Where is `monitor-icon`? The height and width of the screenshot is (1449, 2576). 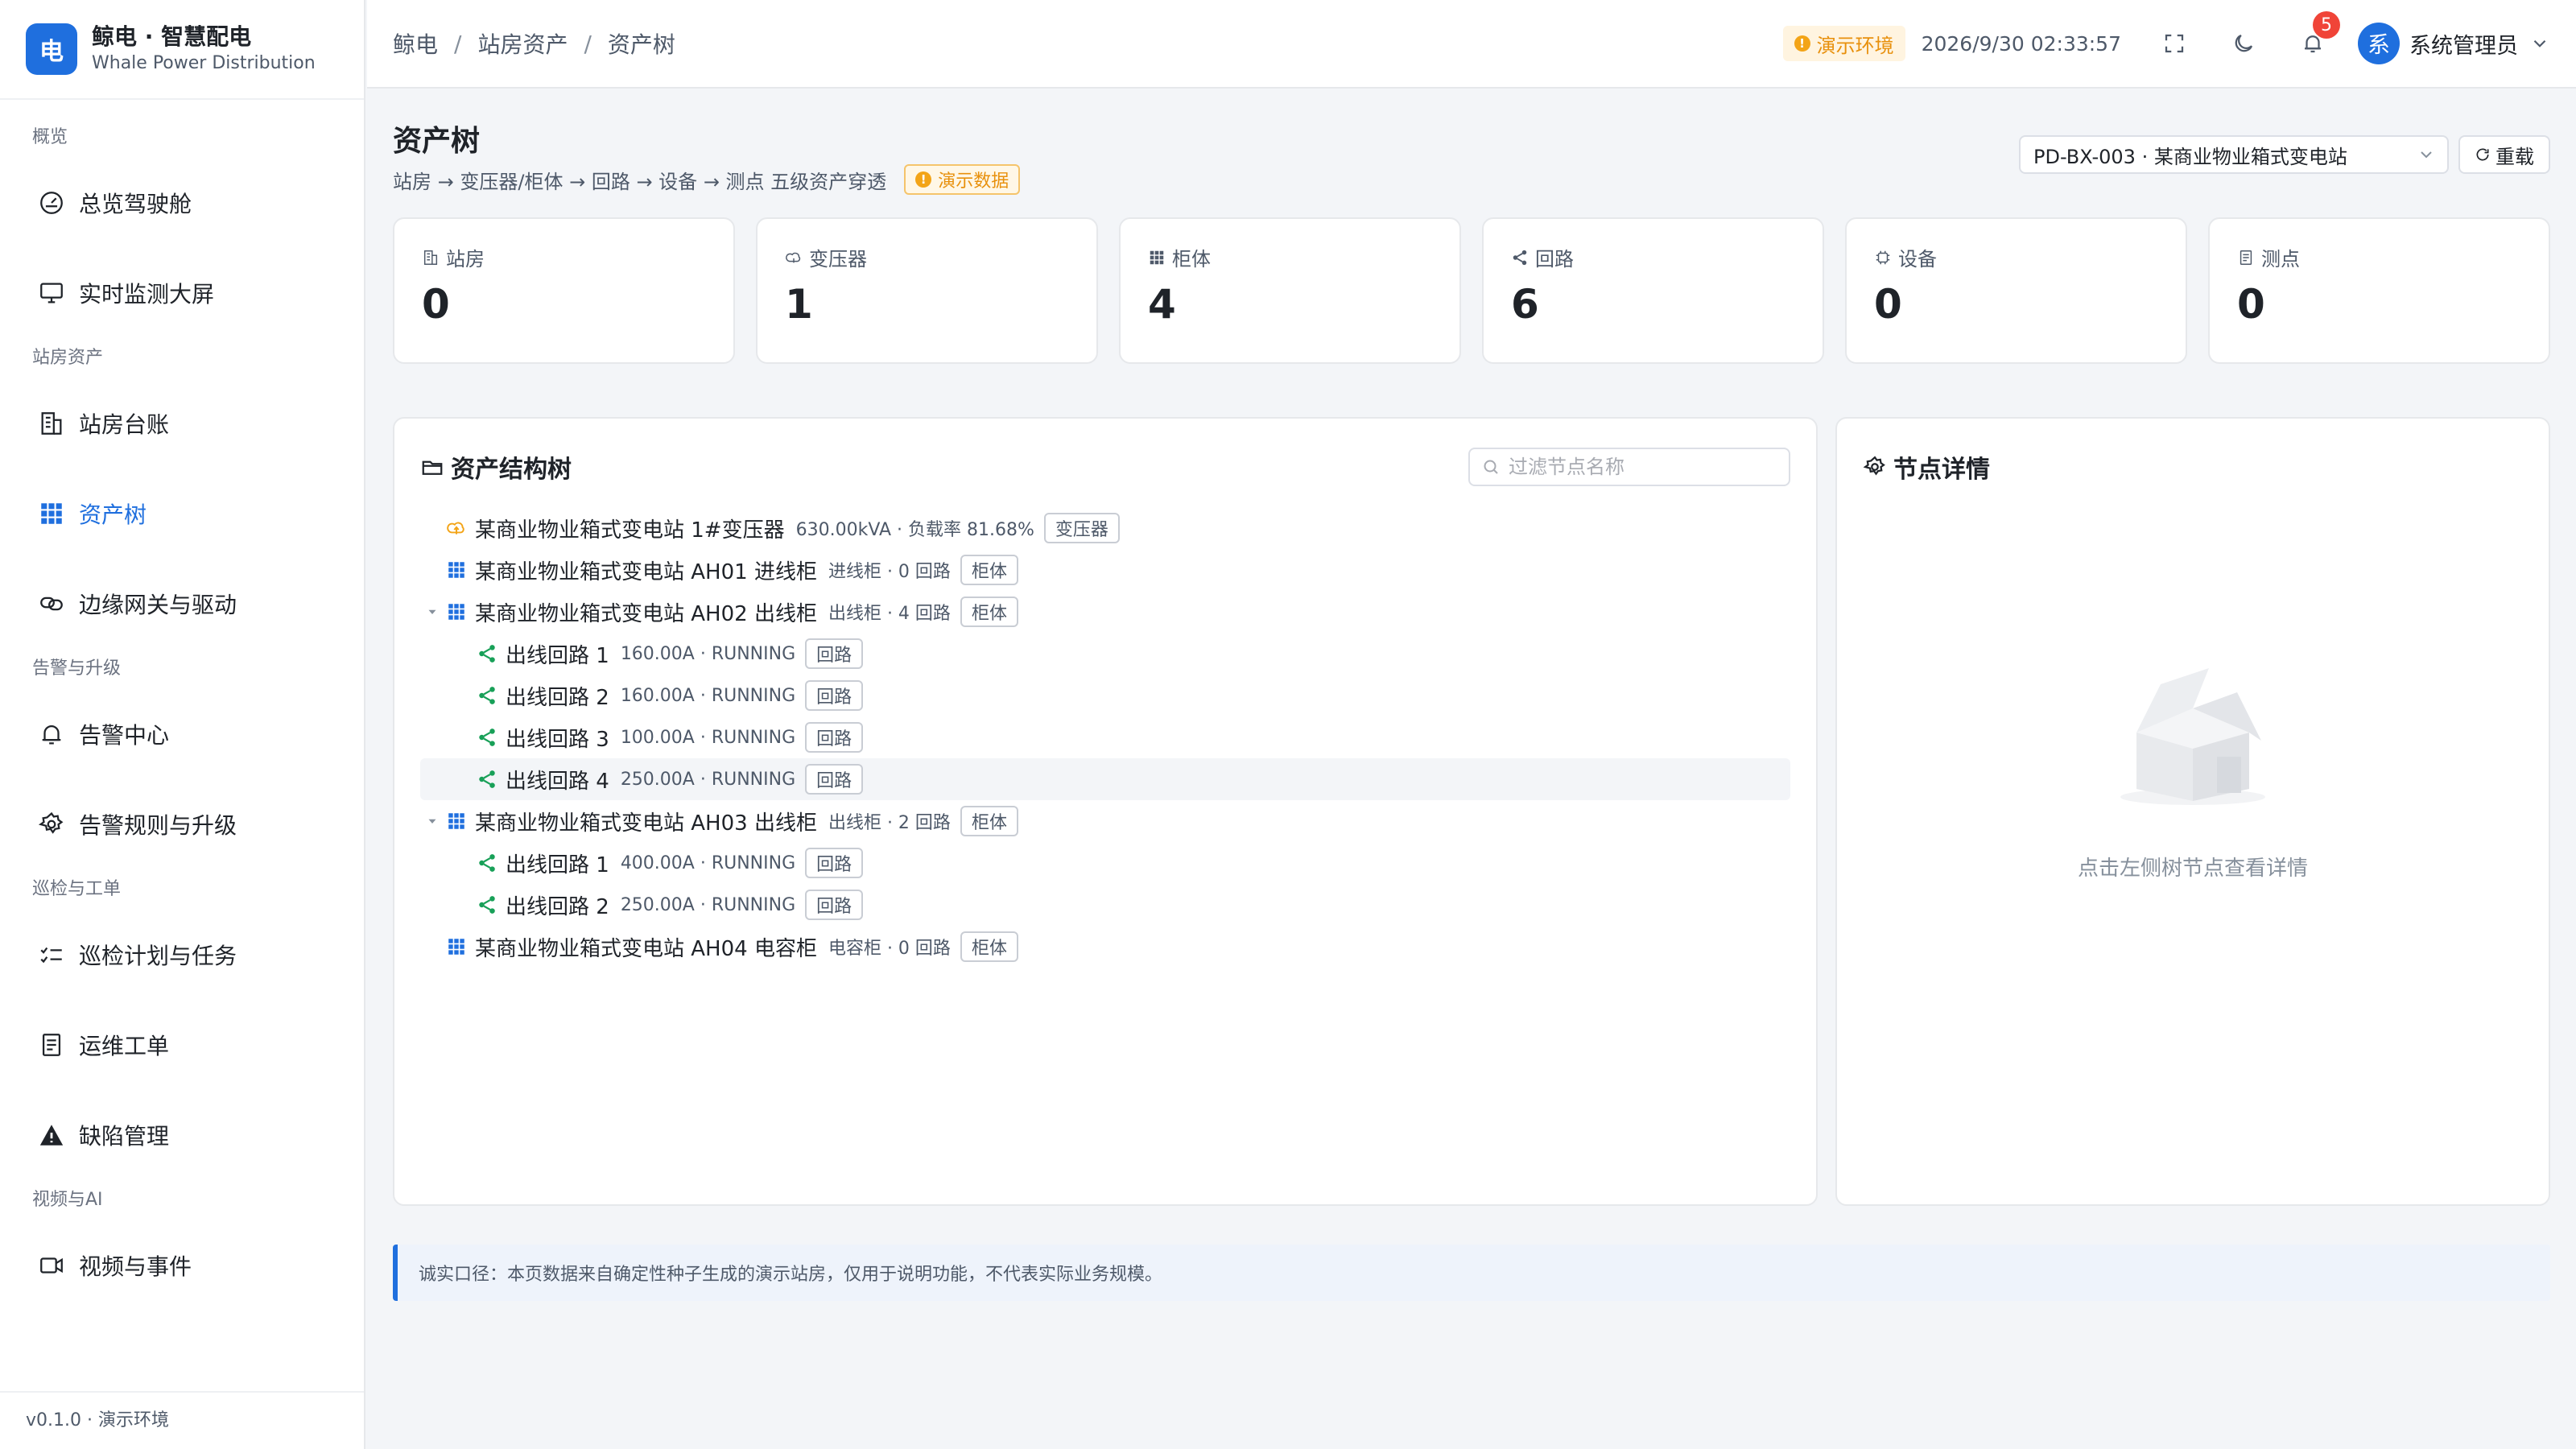
monitor-icon is located at coordinates (51, 293).